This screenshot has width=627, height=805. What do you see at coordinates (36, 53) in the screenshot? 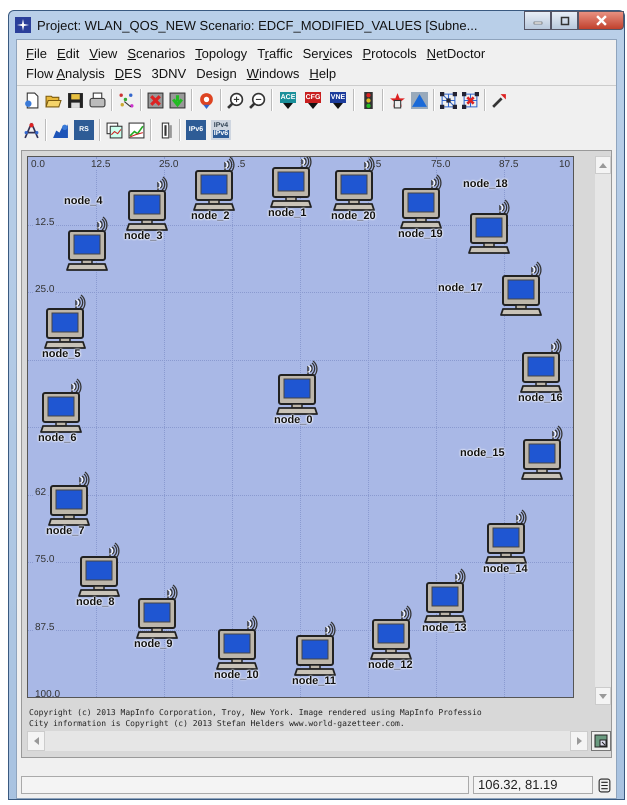
I see `menu-item: File` at bounding box center [36, 53].